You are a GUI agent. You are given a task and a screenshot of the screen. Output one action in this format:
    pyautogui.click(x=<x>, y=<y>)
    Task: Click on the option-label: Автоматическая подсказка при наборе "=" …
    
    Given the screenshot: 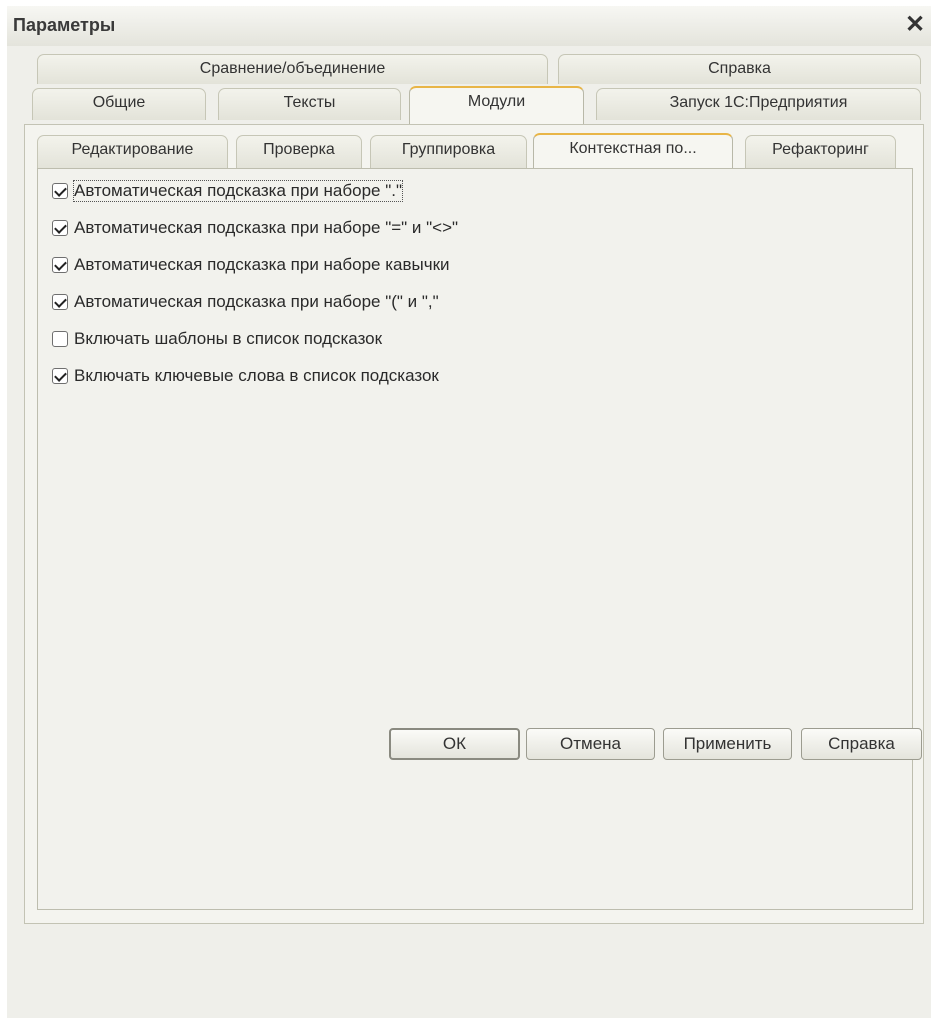 What is the action you would take?
    pyautogui.click(x=266, y=227)
    